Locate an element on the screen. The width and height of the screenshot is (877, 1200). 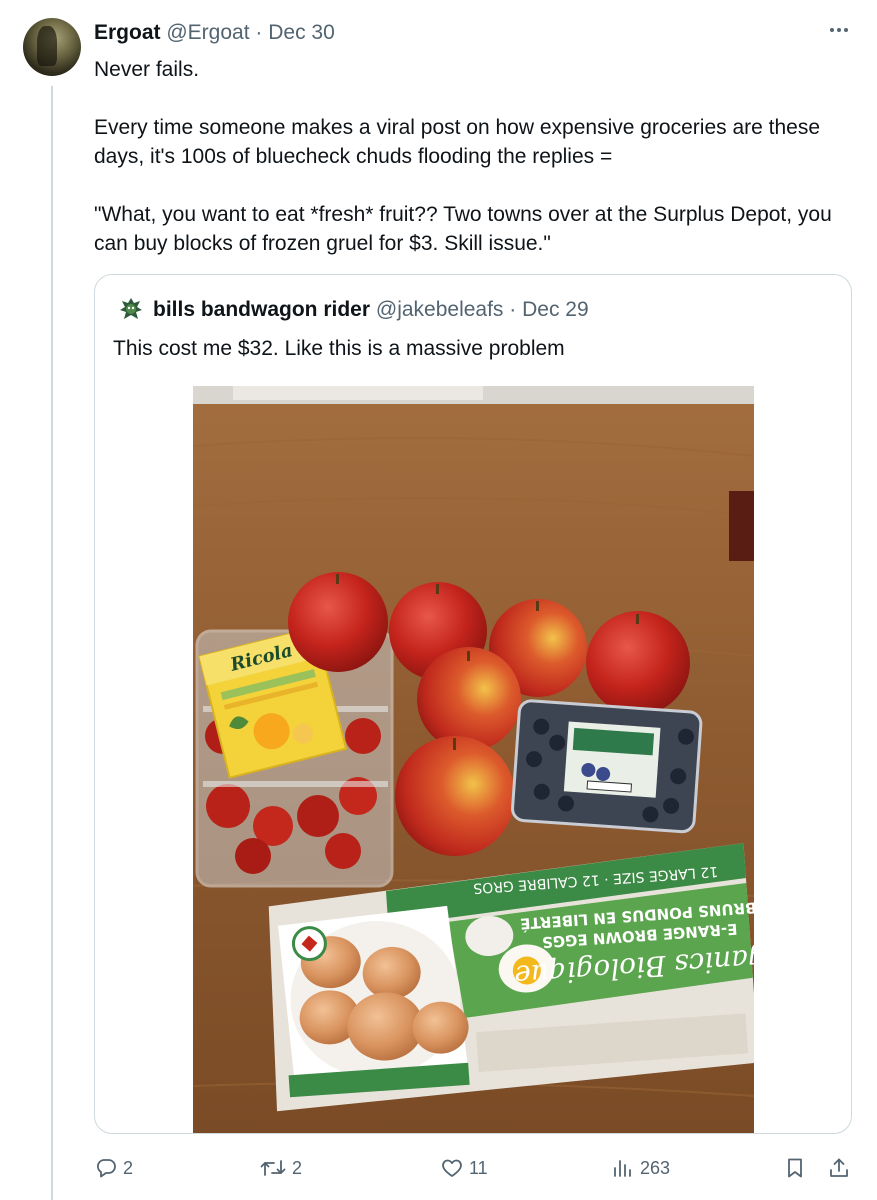
reply-icon is located at coordinates (106, 1168).